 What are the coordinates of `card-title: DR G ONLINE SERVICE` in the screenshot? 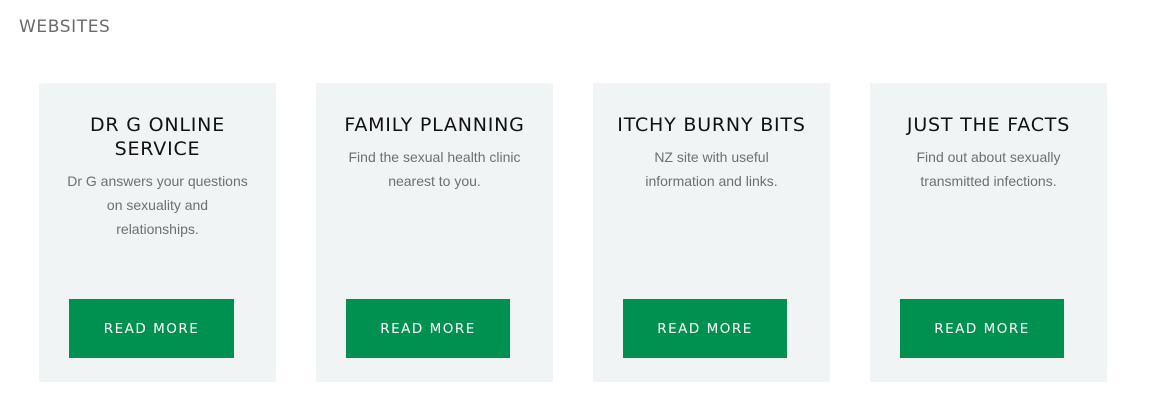 It's located at (157, 137).